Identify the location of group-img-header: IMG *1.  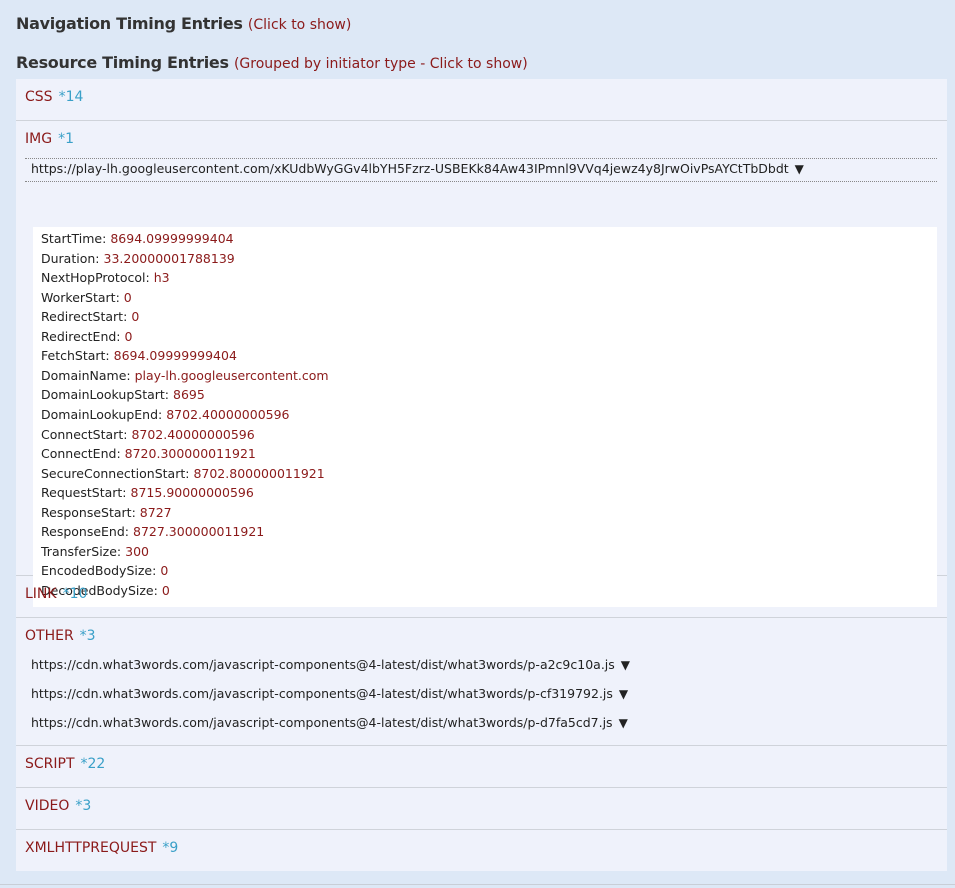
(49, 139).